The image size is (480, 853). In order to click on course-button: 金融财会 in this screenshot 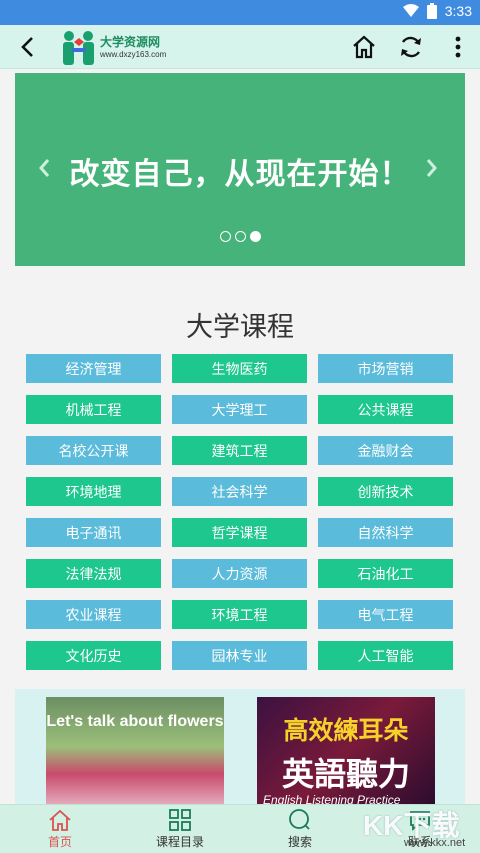, I will do `click(385, 450)`.